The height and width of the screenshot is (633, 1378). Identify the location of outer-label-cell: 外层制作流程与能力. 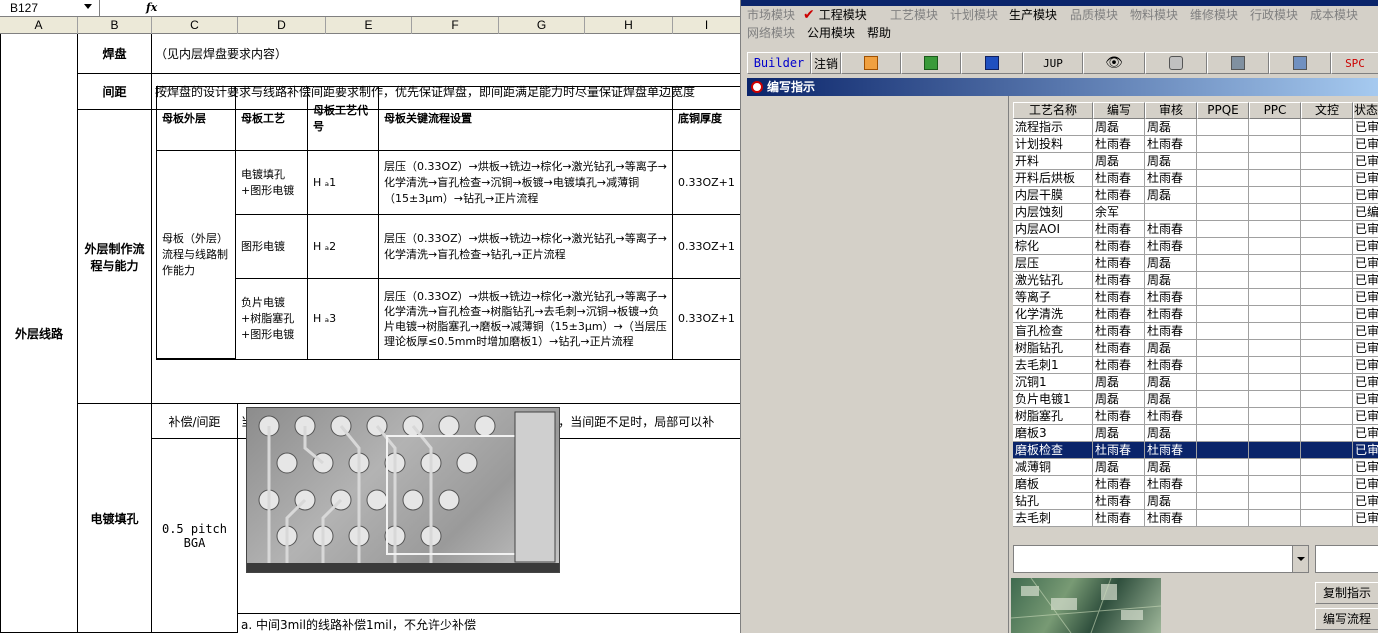
(115, 257).